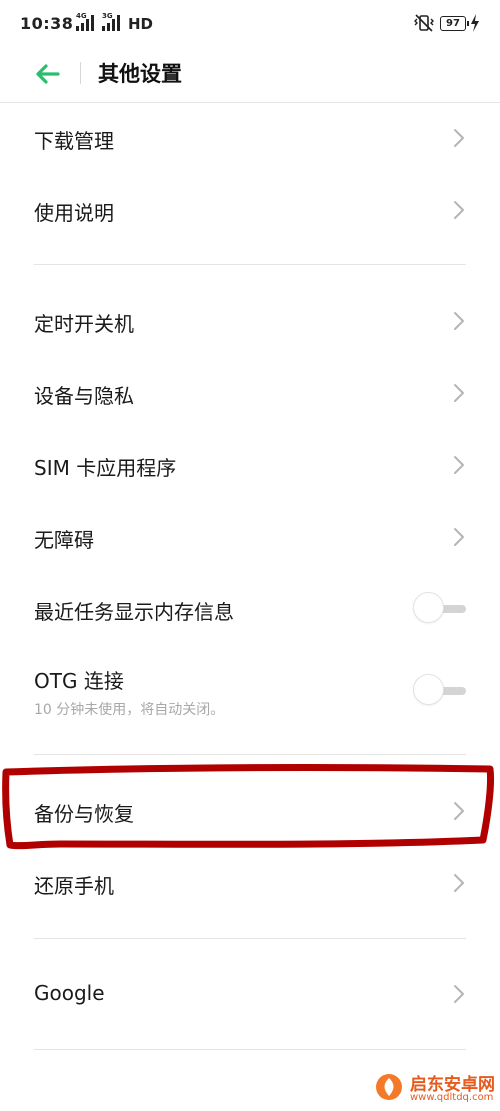 The width and height of the screenshot is (500, 1111). What do you see at coordinates (140, 74) in the screenshot?
I see `page-title: 其他设置` at bounding box center [140, 74].